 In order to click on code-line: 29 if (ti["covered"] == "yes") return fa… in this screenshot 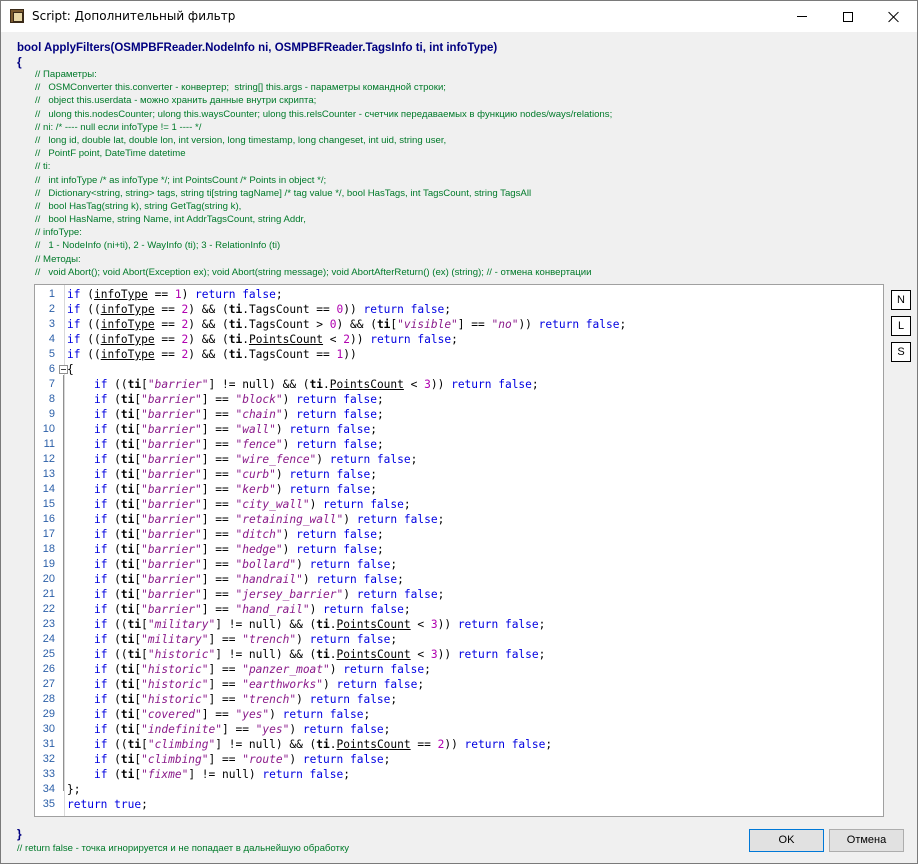, I will do `click(459, 714)`.